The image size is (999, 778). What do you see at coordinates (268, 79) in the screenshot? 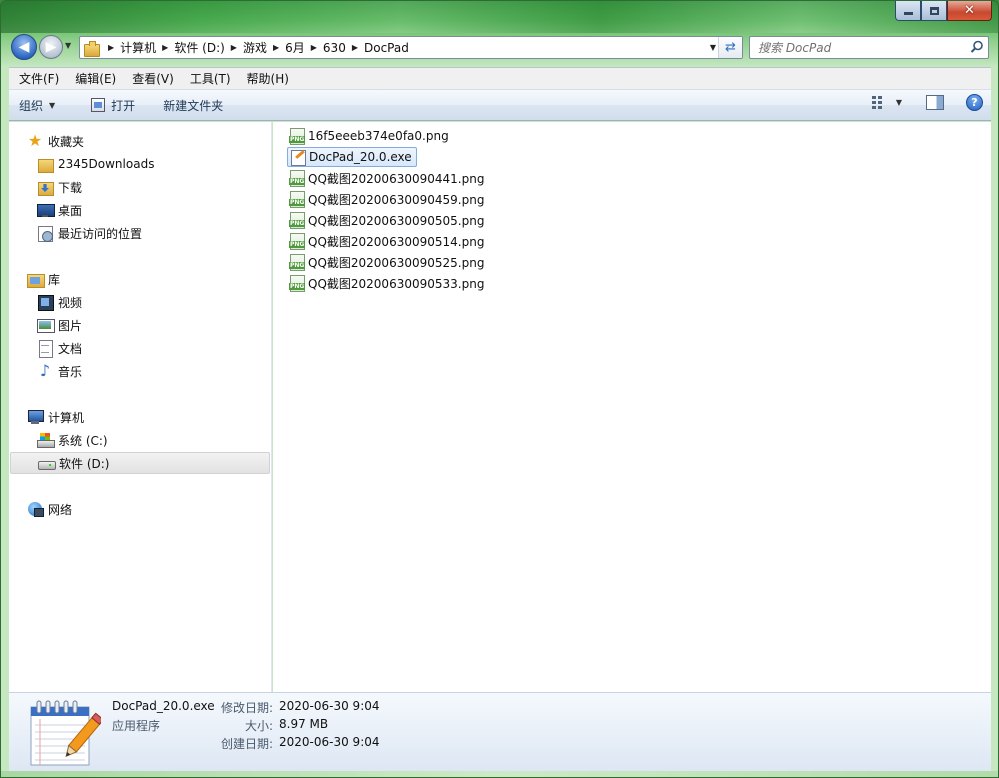
I see `menu-help: 帮助(H)` at bounding box center [268, 79].